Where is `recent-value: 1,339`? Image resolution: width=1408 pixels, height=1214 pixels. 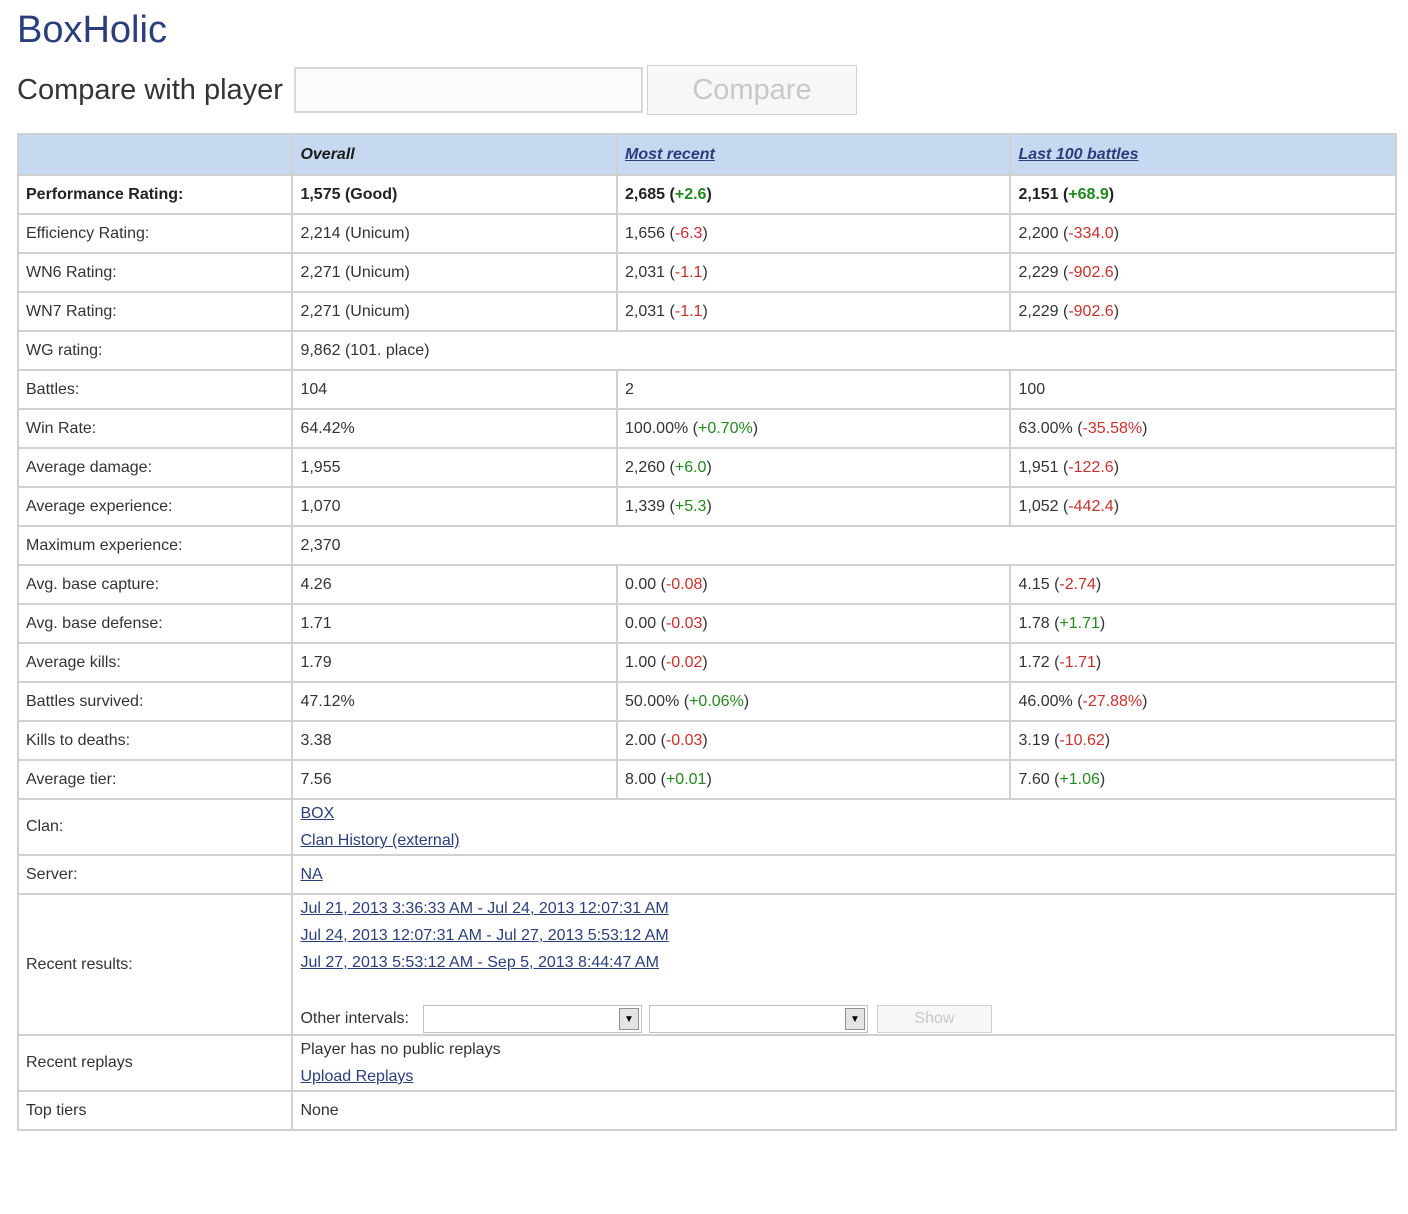
recent-value: 1,339 is located at coordinates (645, 506).